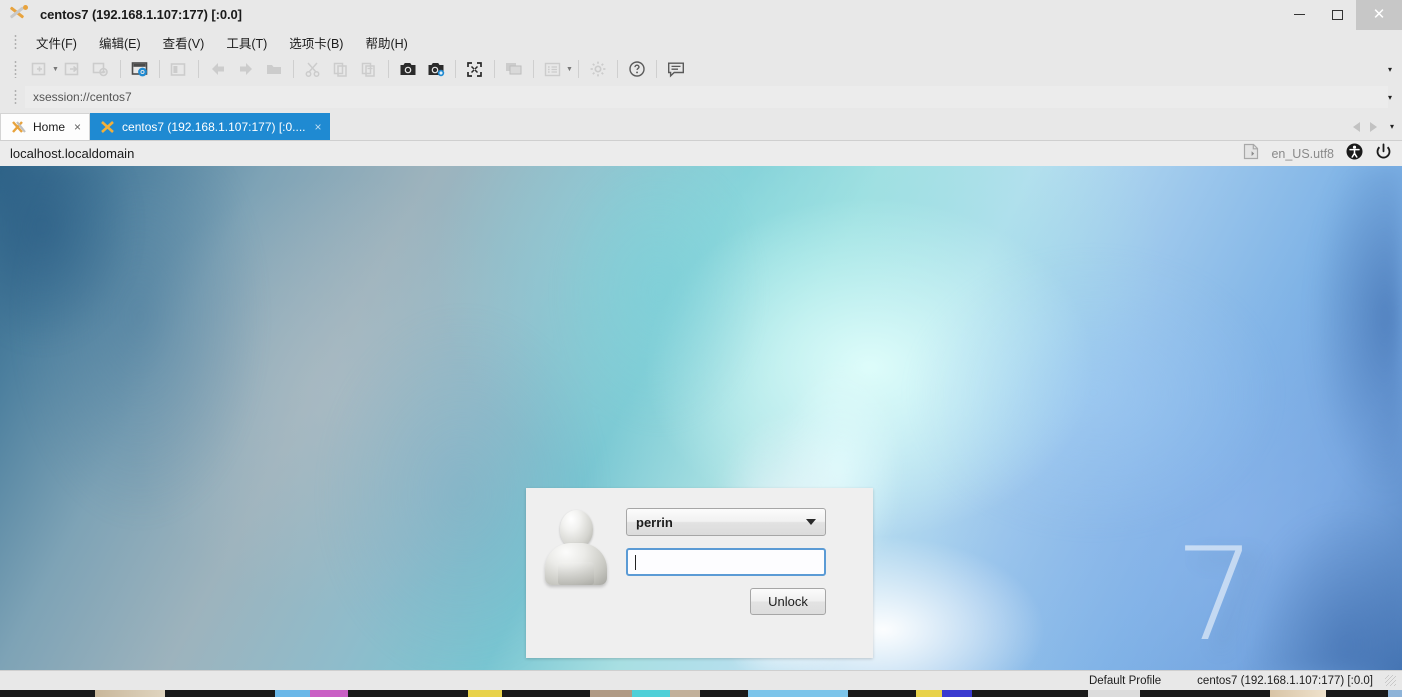 The width and height of the screenshot is (1402, 697). I want to click on tab-centos7: centos7 (192.168.1.107:177) [:0.... ×, so click(210, 126).